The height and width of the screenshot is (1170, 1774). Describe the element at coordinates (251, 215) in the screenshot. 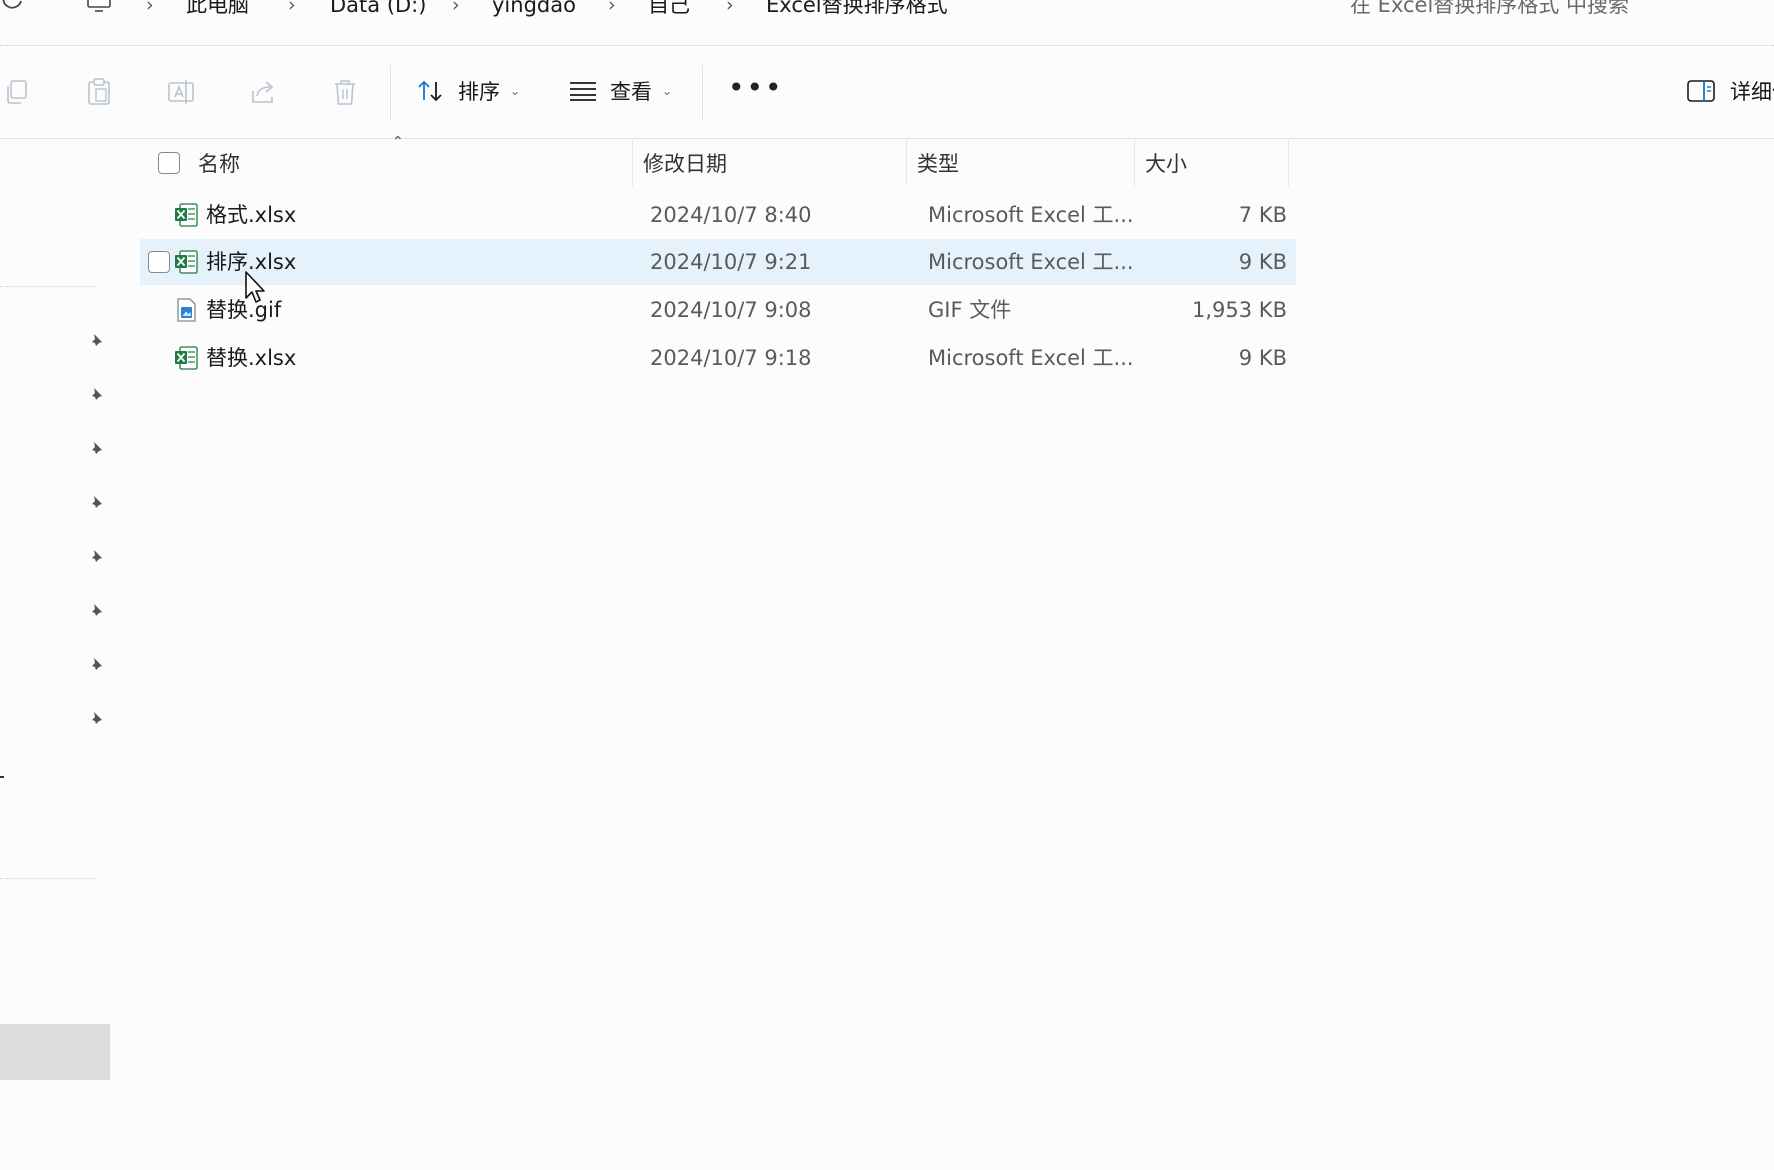

I see `file-name: 格式.xlsx` at that location.